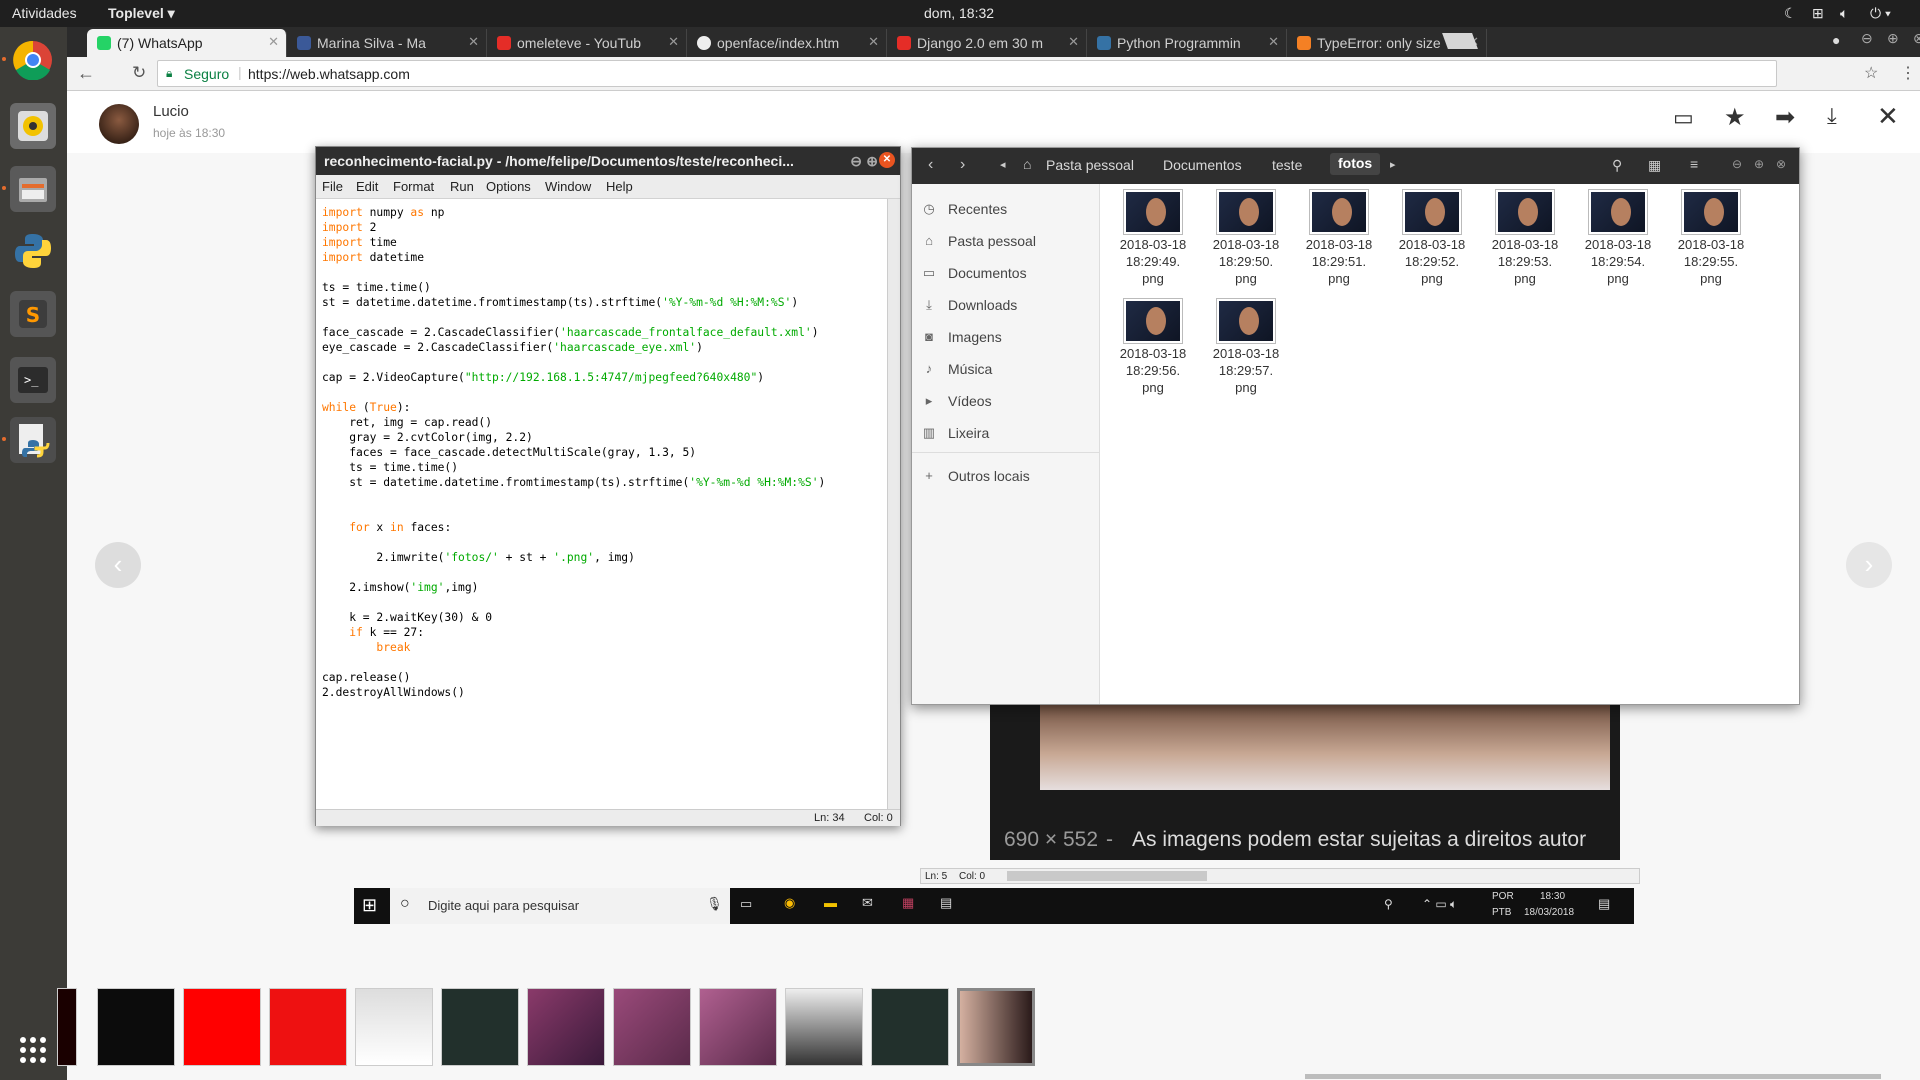 The height and width of the screenshot is (1080, 1920). Describe the element at coordinates (1153, 235) in the screenshot. I see `file-item: 2018-03-18 18:29:49. png` at that location.